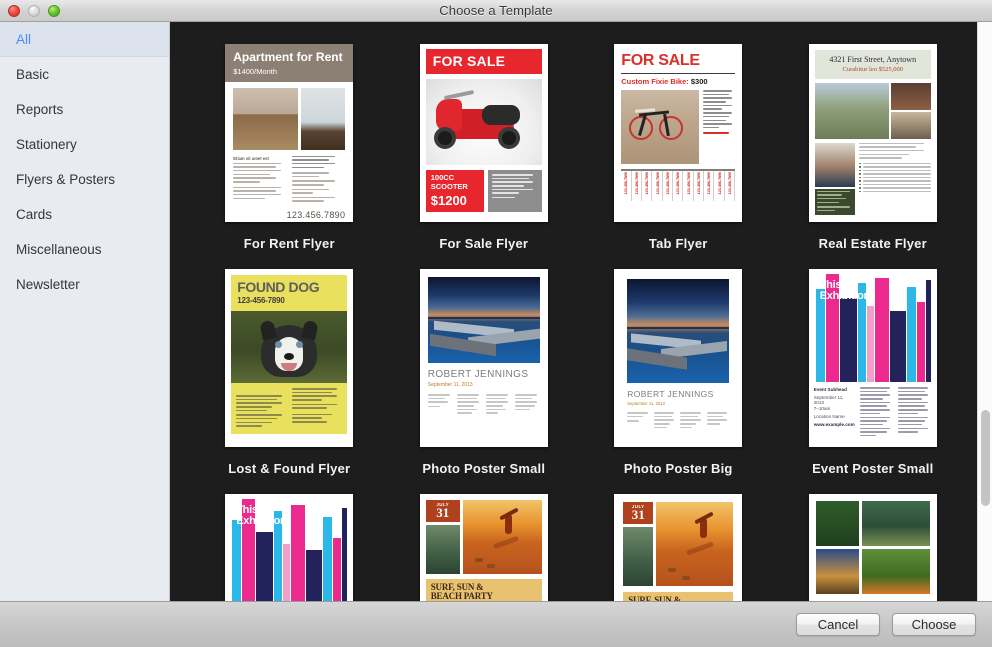 The width and height of the screenshot is (992, 647). I want to click on minimize-button, so click(34, 10).